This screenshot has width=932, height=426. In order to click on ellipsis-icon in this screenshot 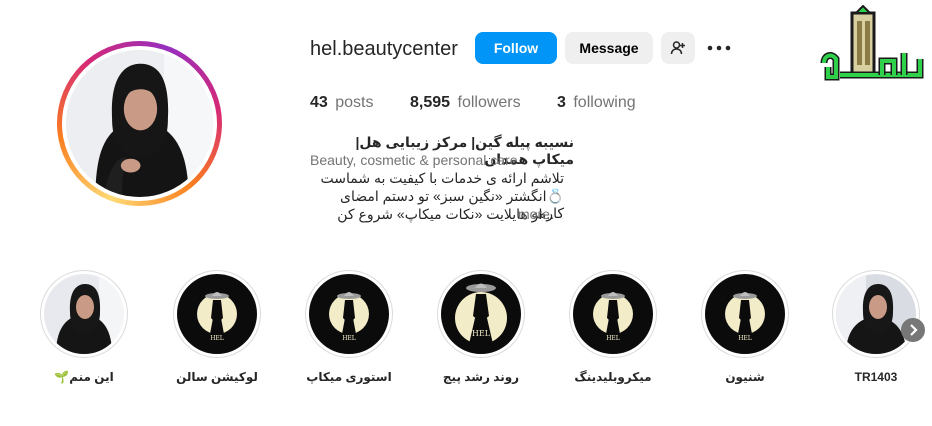, I will do `click(719, 48)`.